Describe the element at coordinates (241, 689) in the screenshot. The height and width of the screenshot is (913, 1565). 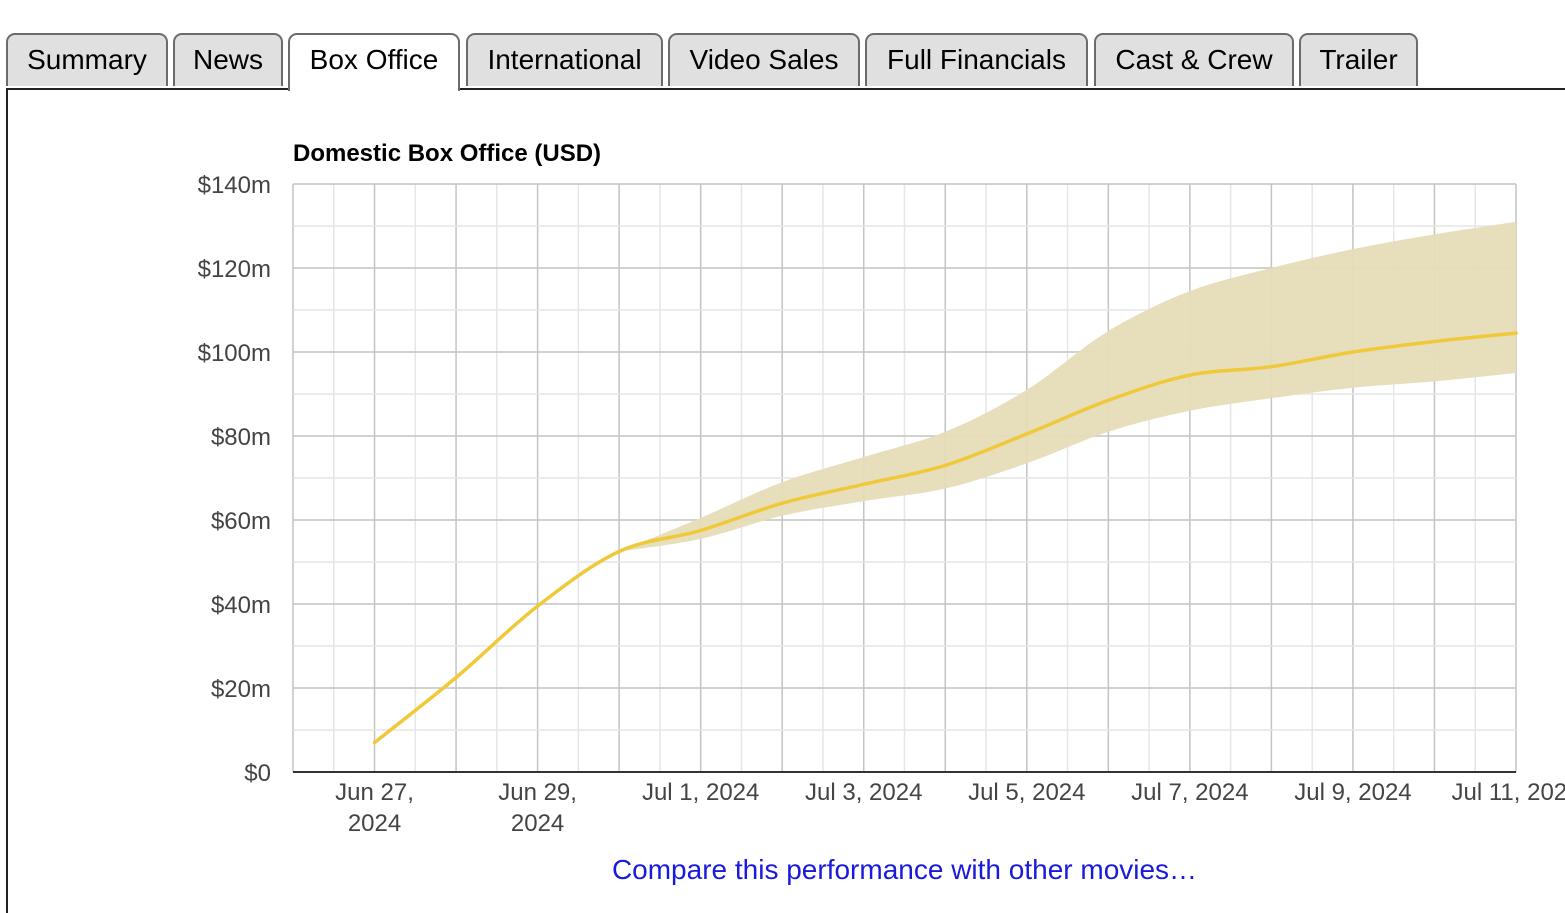
I see `y-tick-label: $20m` at that location.